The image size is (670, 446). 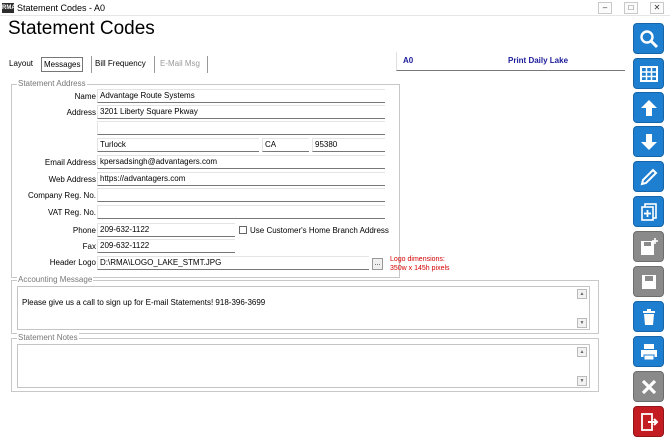 What do you see at coordinates (166, 246) in the screenshot?
I see `fax-field: 209-632-1122` at bounding box center [166, 246].